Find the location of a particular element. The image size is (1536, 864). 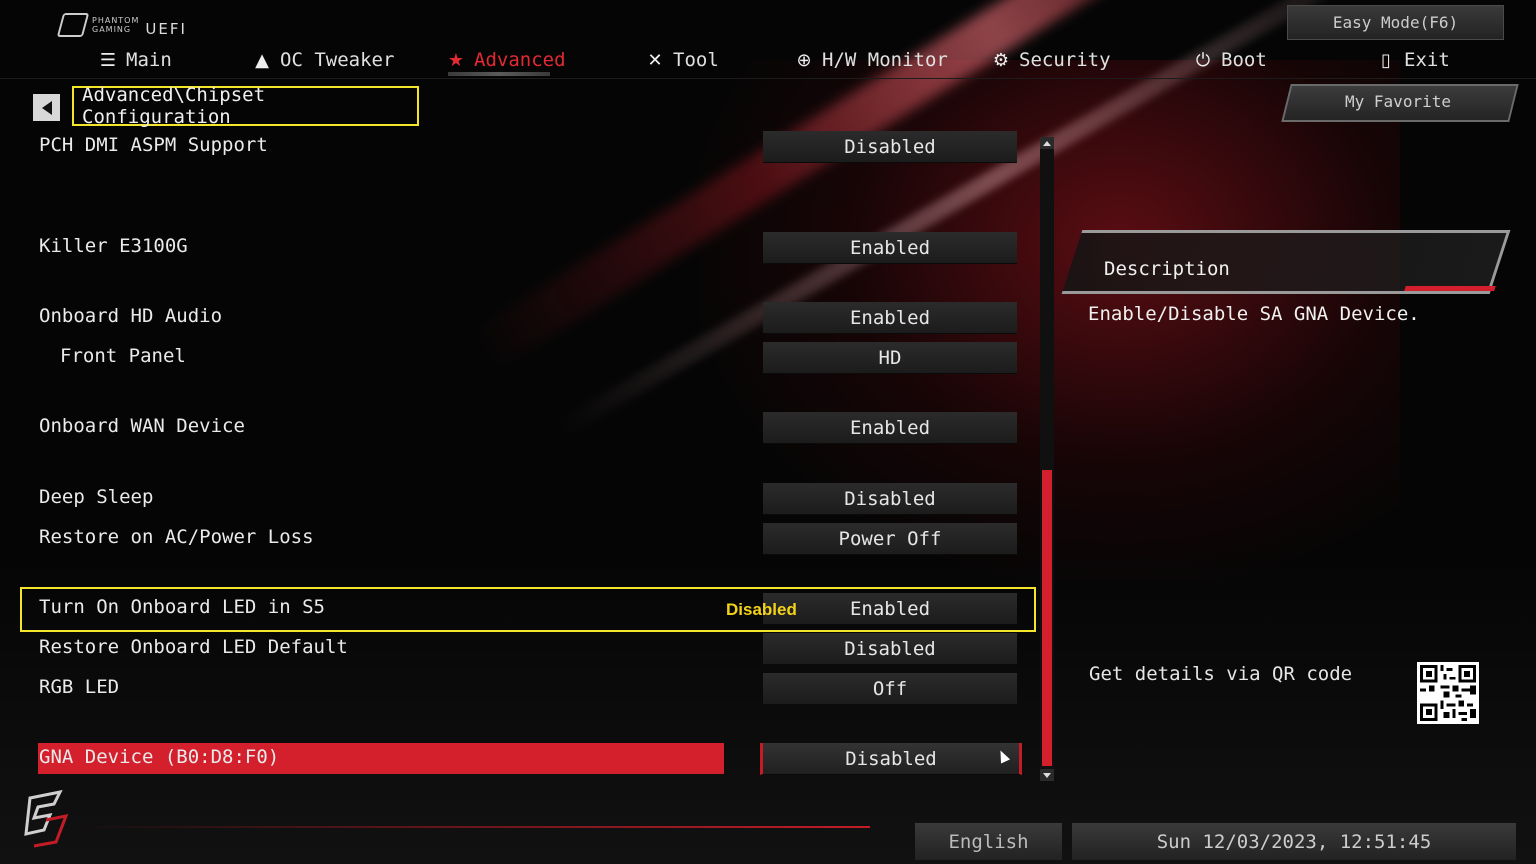

tools-icon: ✕ is located at coordinates (655, 60).